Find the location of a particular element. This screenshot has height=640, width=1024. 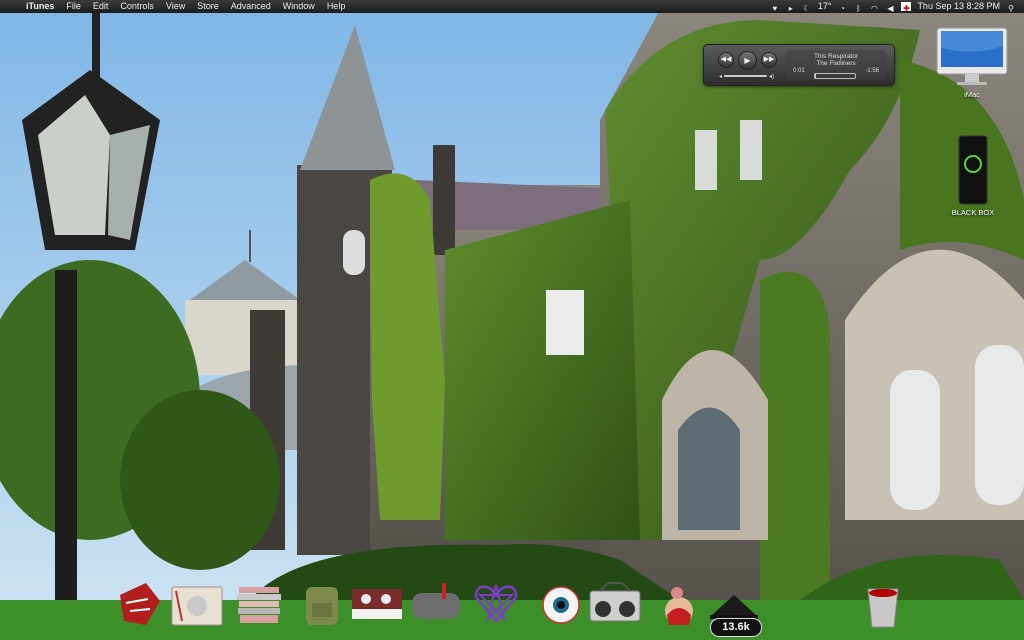

black-box-icon is located at coordinates (973, 170).